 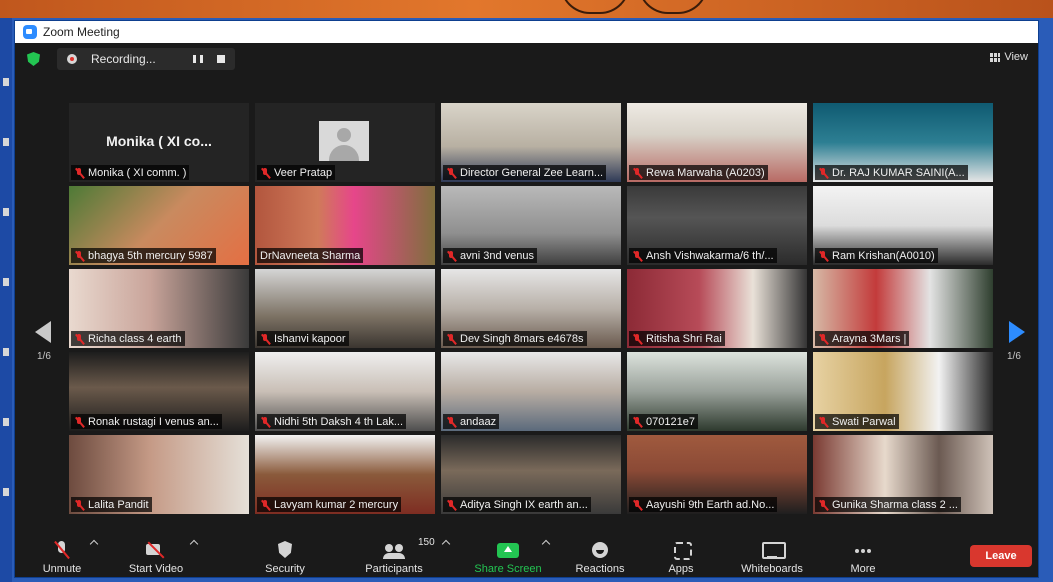 What do you see at coordinates (677, 338) in the screenshot?
I see `participant-name-label: Ritisha Shri Rai` at bounding box center [677, 338].